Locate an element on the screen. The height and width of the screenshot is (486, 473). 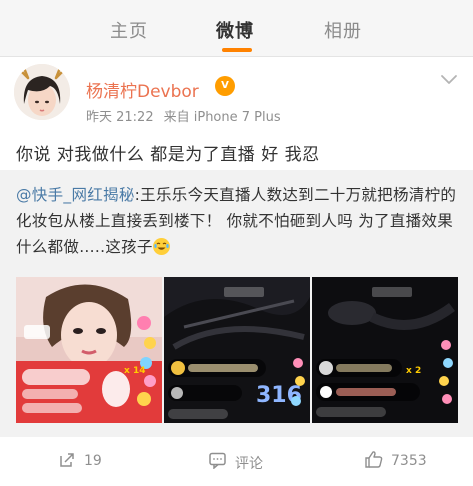
thumbnail-3-overlay: x 2 is located at coordinates (413, 371).